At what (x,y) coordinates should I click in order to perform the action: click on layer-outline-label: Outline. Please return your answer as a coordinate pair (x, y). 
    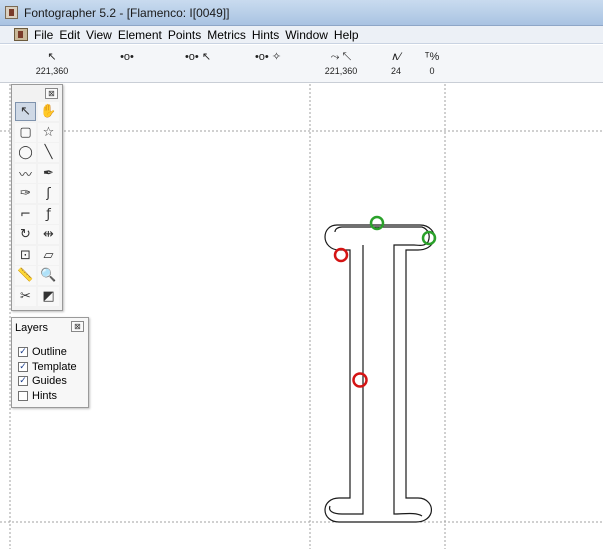
    Looking at the image, I should click on (49, 352).